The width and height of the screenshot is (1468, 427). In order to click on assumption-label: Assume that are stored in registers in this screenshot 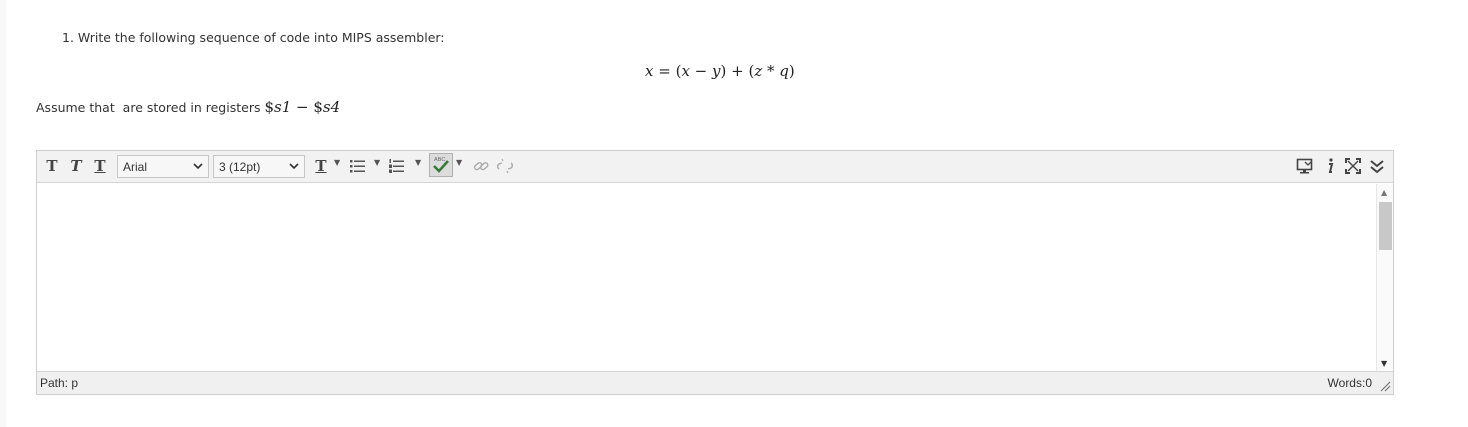, I will do `click(150, 107)`.